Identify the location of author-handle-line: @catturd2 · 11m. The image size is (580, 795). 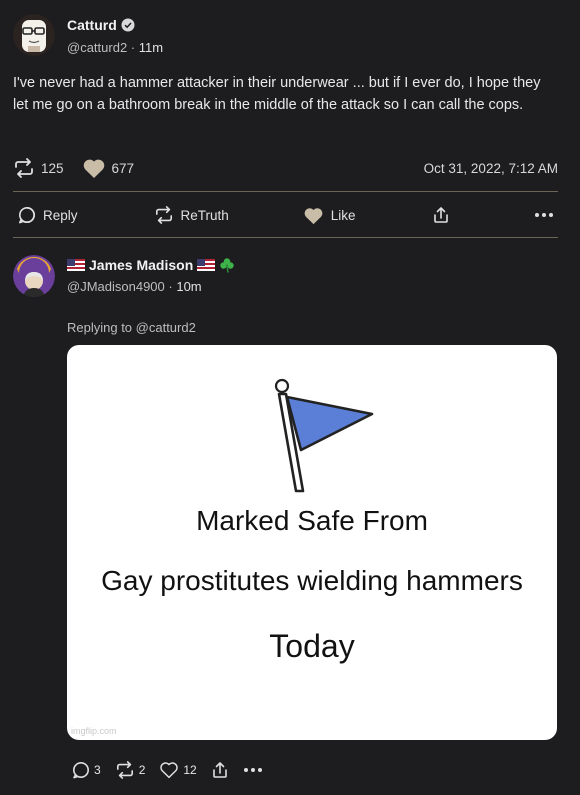
(115, 47).